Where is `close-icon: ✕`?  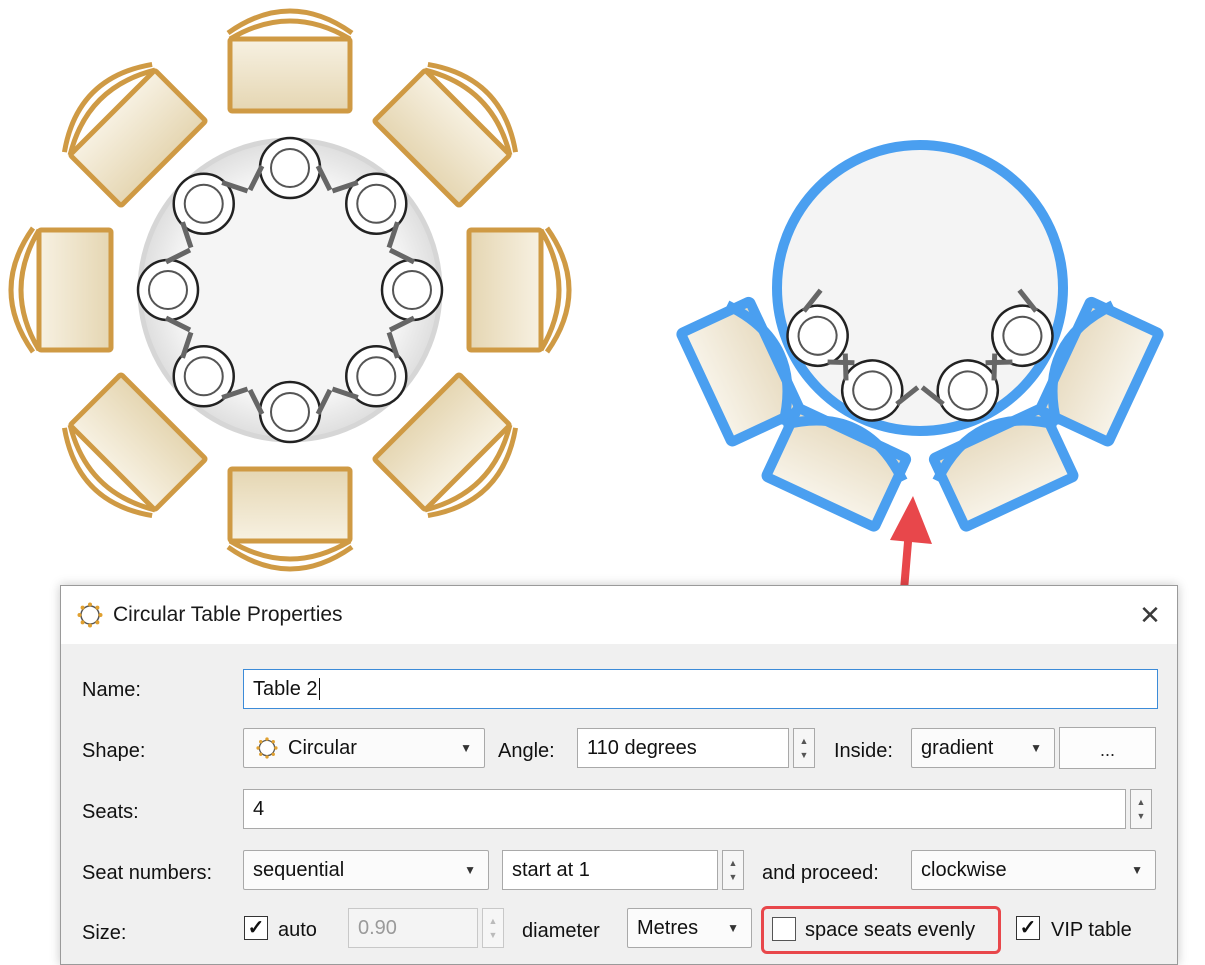
close-icon: ✕ is located at coordinates (1150, 615).